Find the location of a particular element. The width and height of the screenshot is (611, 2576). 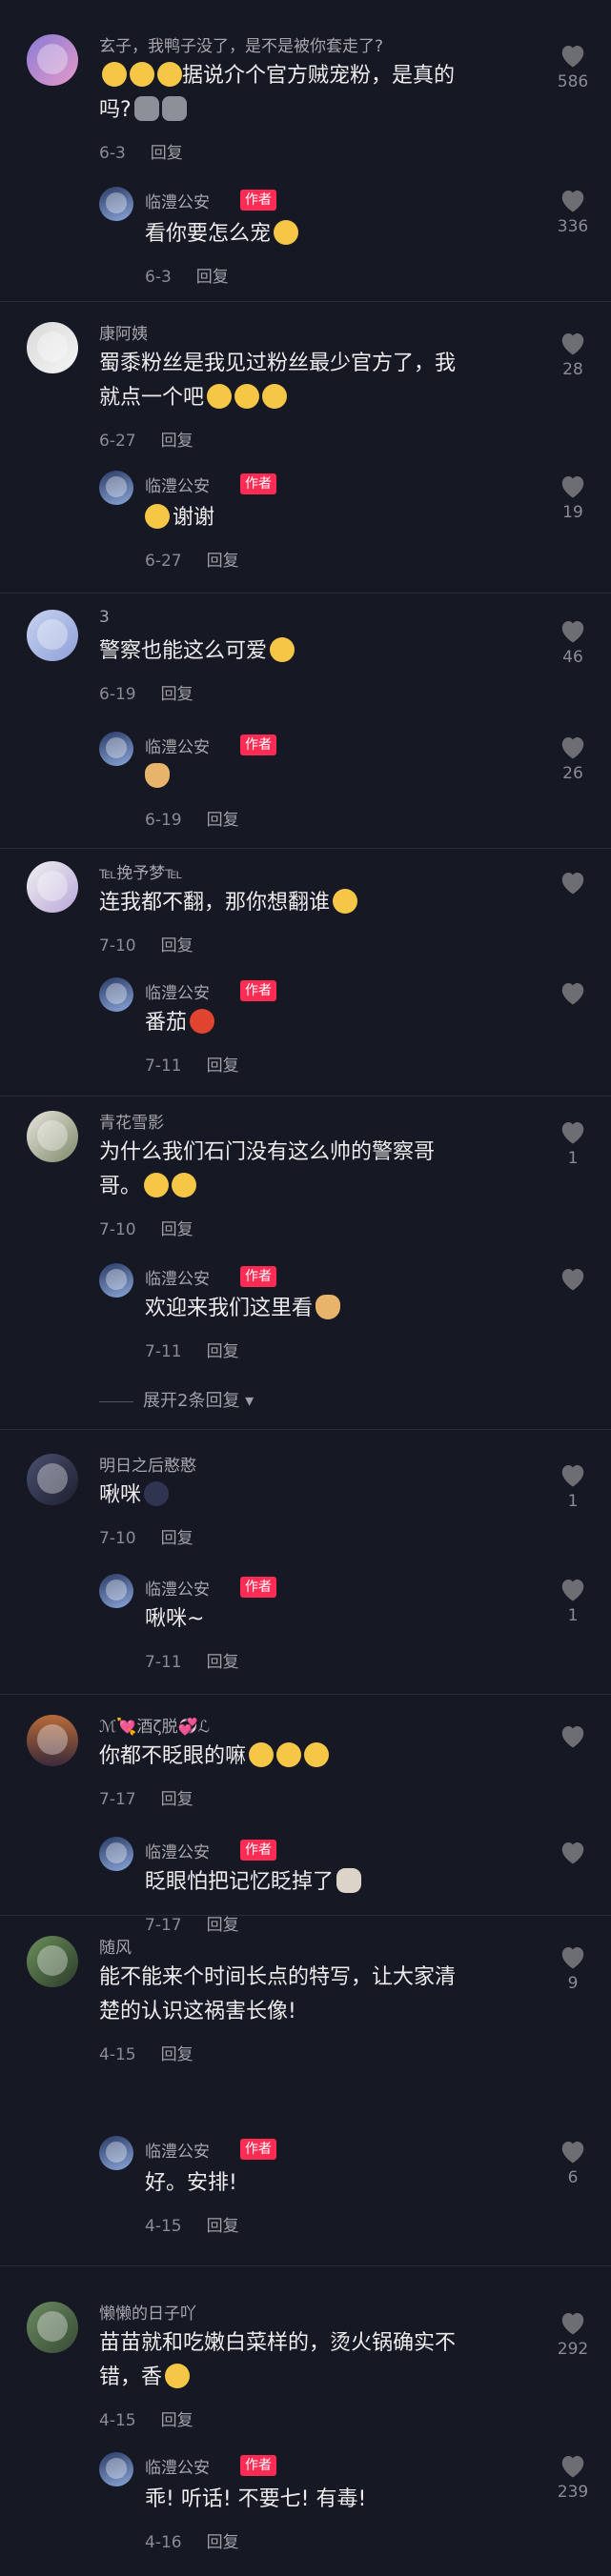

like-button: 19 is located at coordinates (573, 497).